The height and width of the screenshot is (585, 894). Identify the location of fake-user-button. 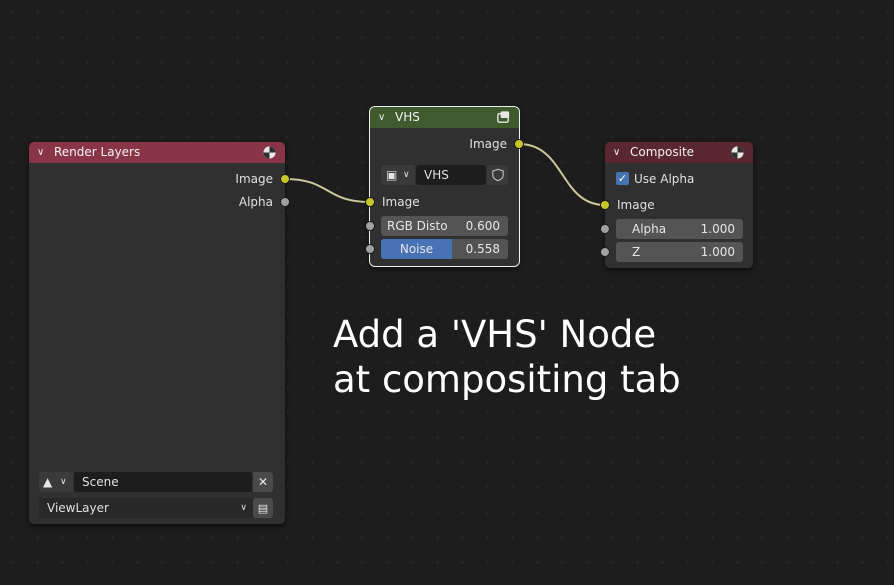
(497, 175).